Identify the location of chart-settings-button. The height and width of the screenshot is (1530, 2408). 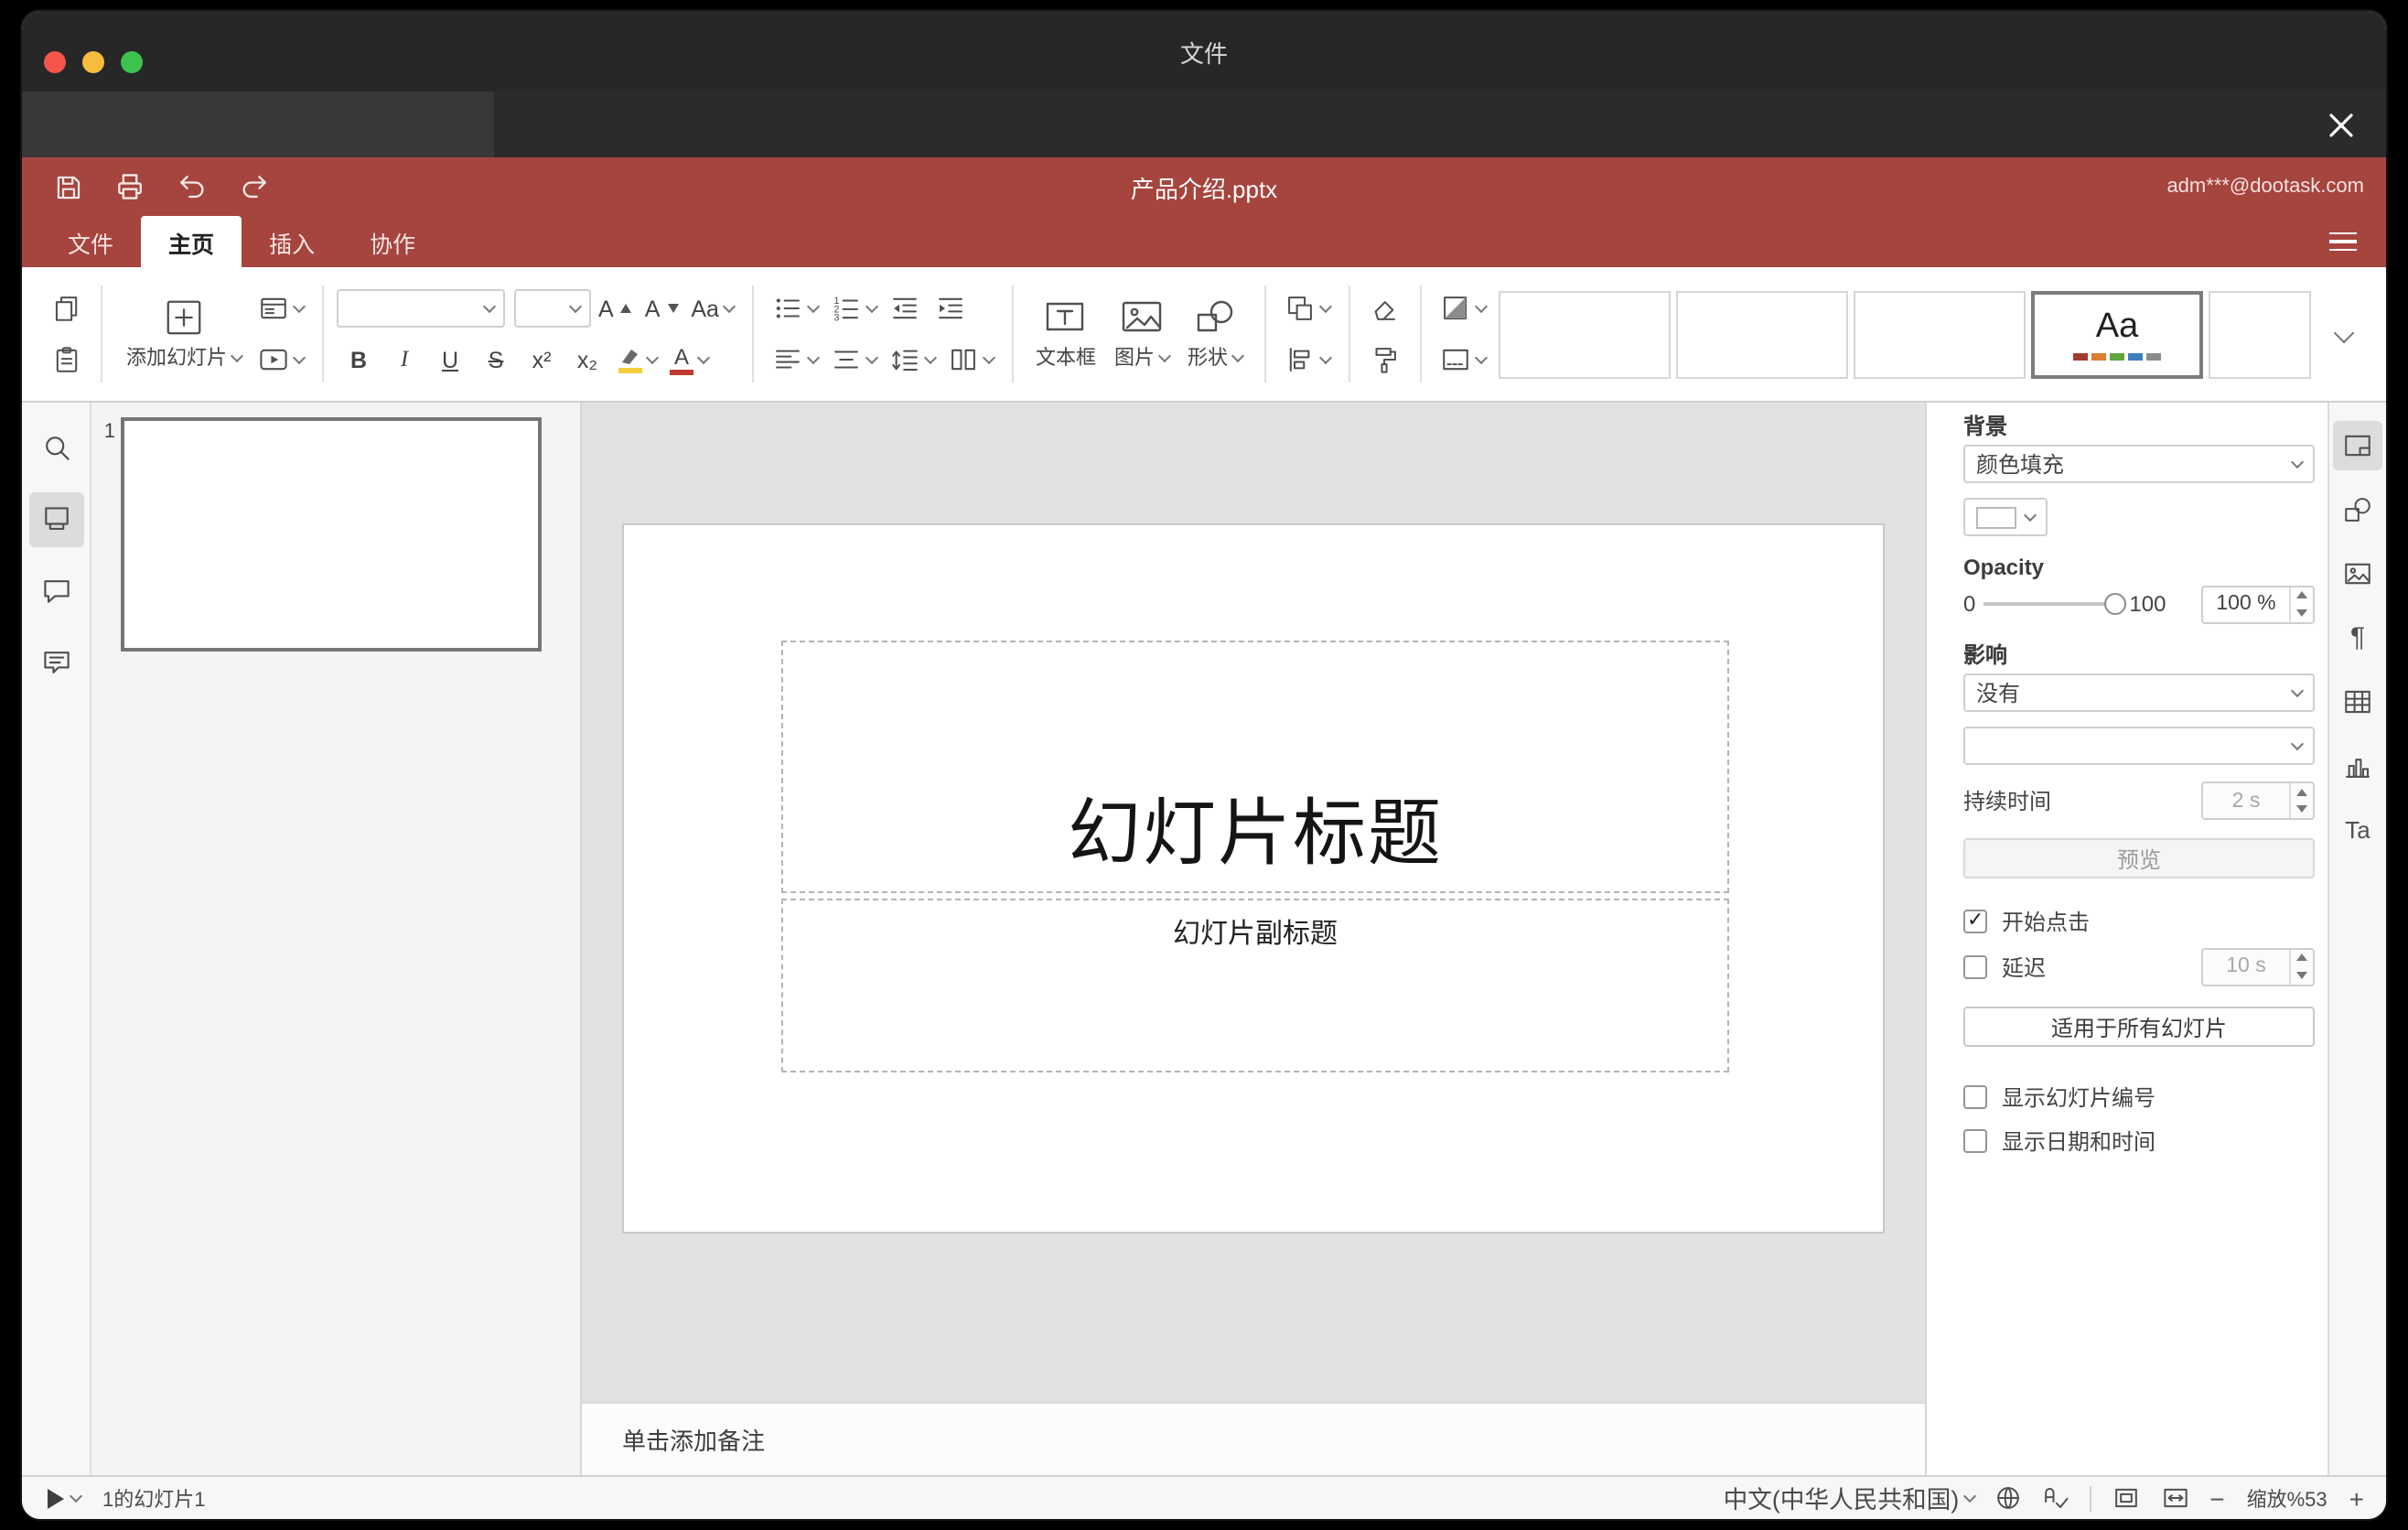
(2357, 766).